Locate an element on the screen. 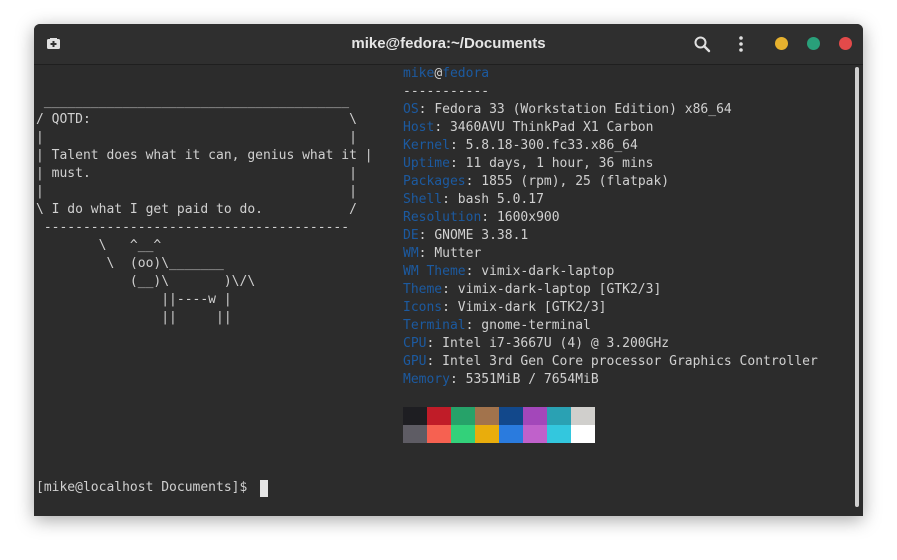  cowsay-line: \ (oo)\_______ is located at coordinates (130, 263).